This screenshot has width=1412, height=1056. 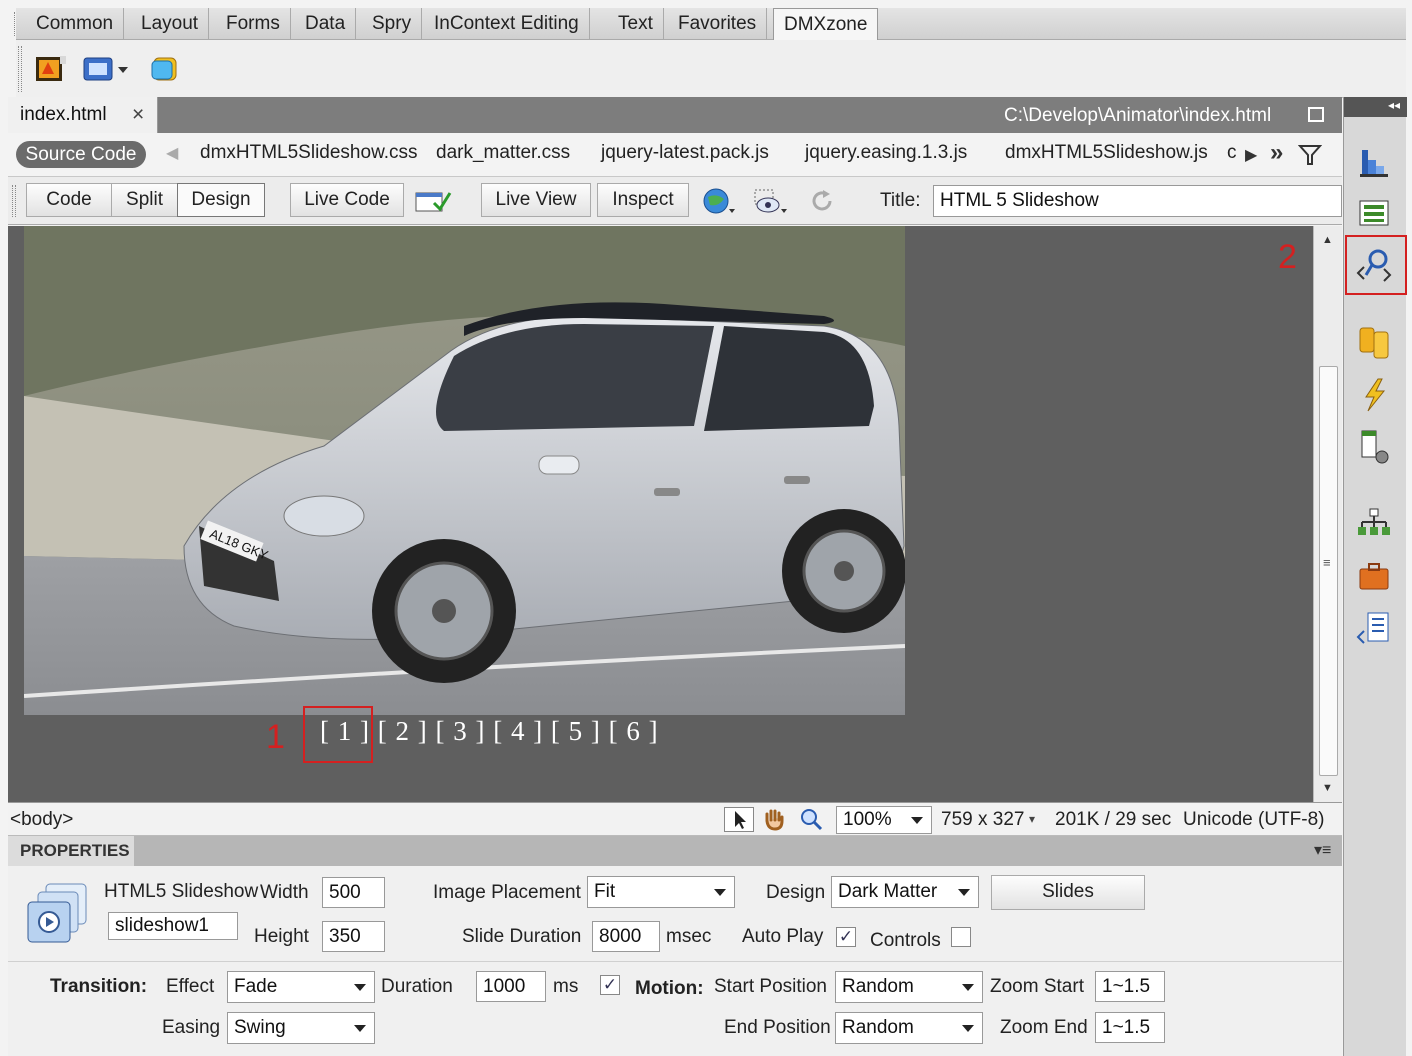 What do you see at coordinates (41, 820) in the screenshot?
I see `tag-selector-body: <body>` at bounding box center [41, 820].